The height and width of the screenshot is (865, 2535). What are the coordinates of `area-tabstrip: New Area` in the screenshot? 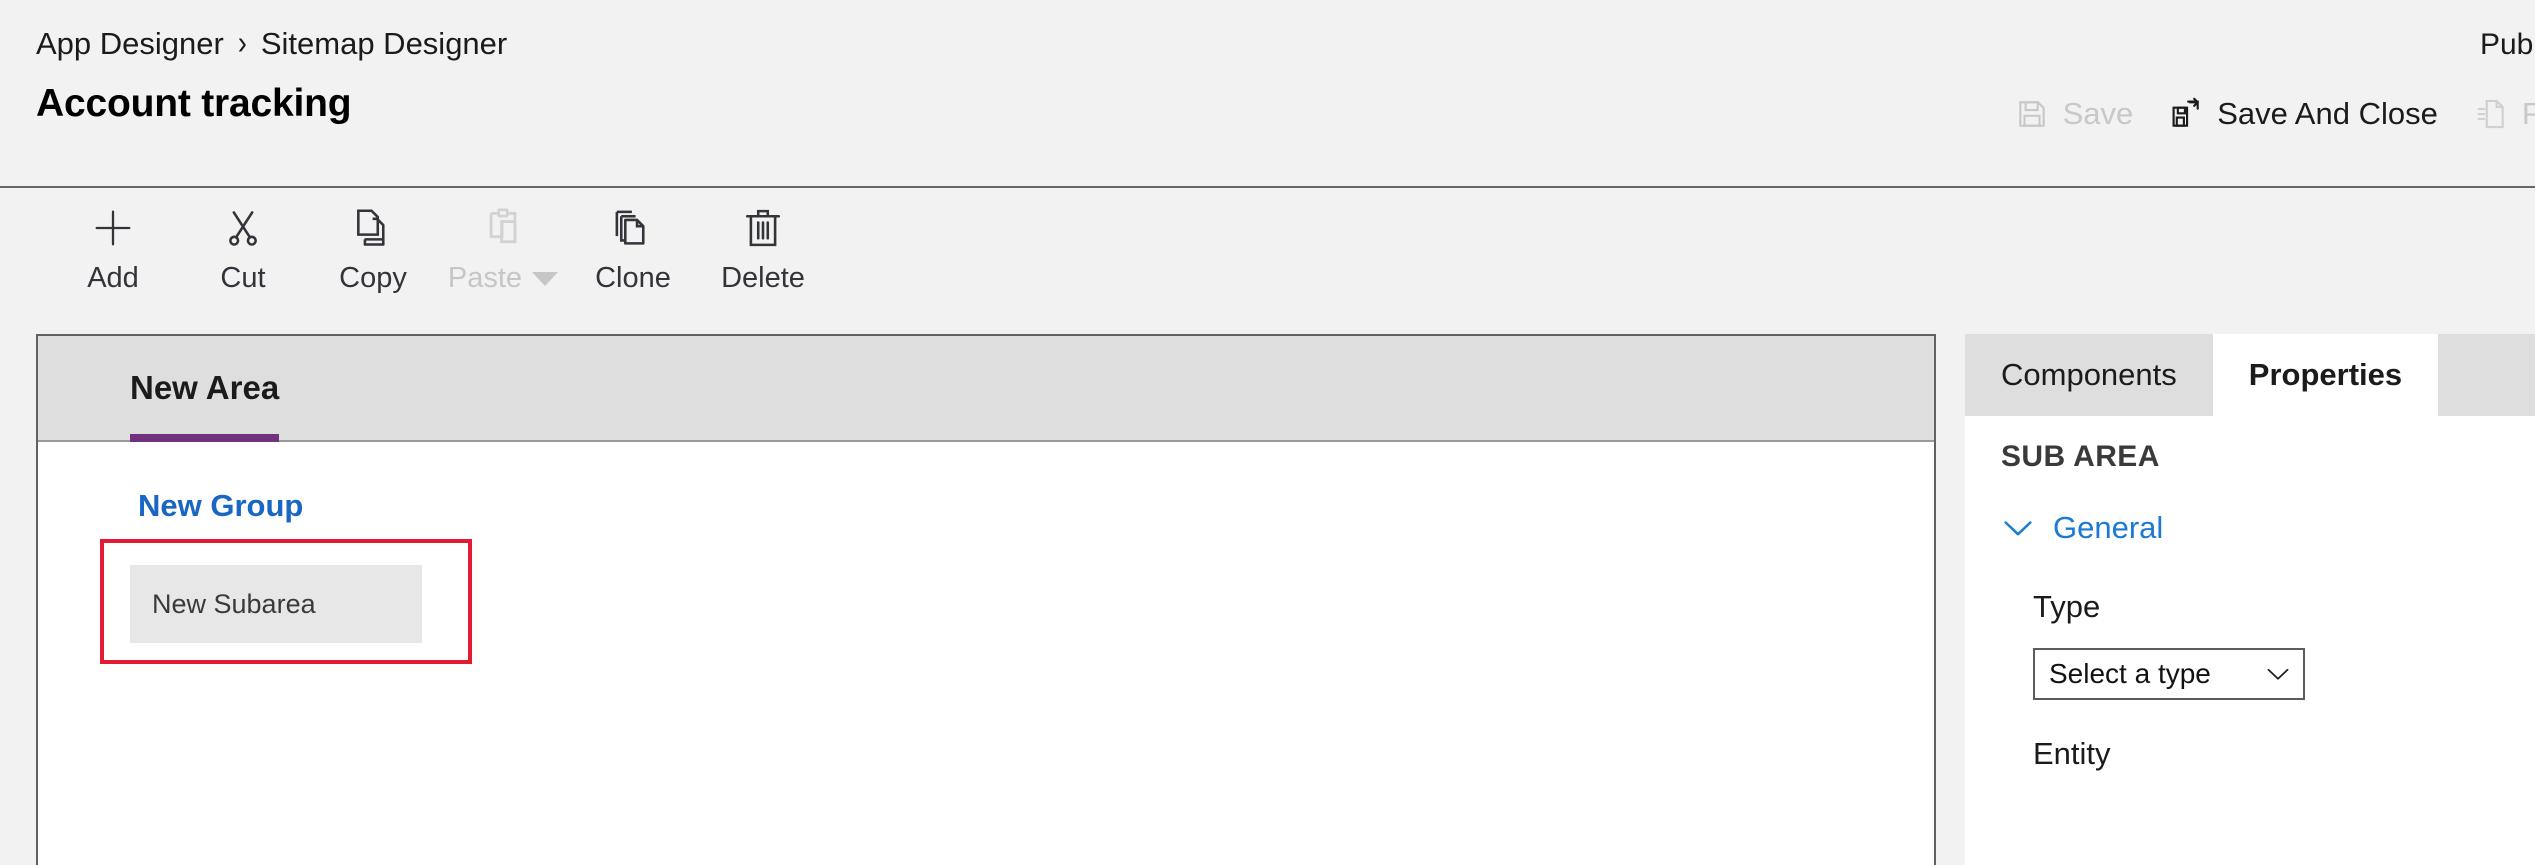 It's located at (986, 389).